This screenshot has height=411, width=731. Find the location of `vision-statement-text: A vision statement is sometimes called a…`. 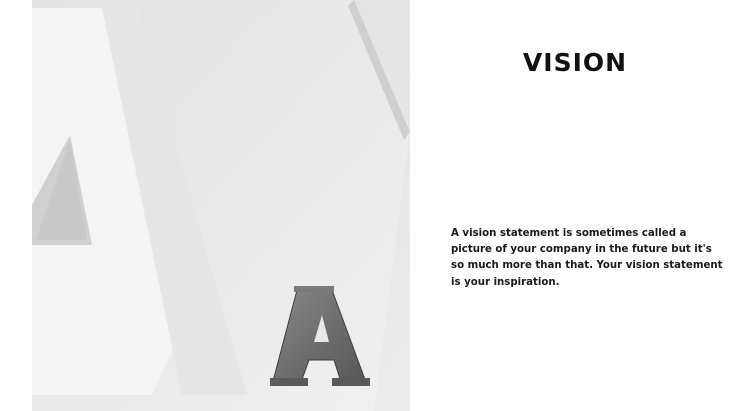

vision-statement-text: A vision statement is sometimes called a… is located at coordinates (587, 258).